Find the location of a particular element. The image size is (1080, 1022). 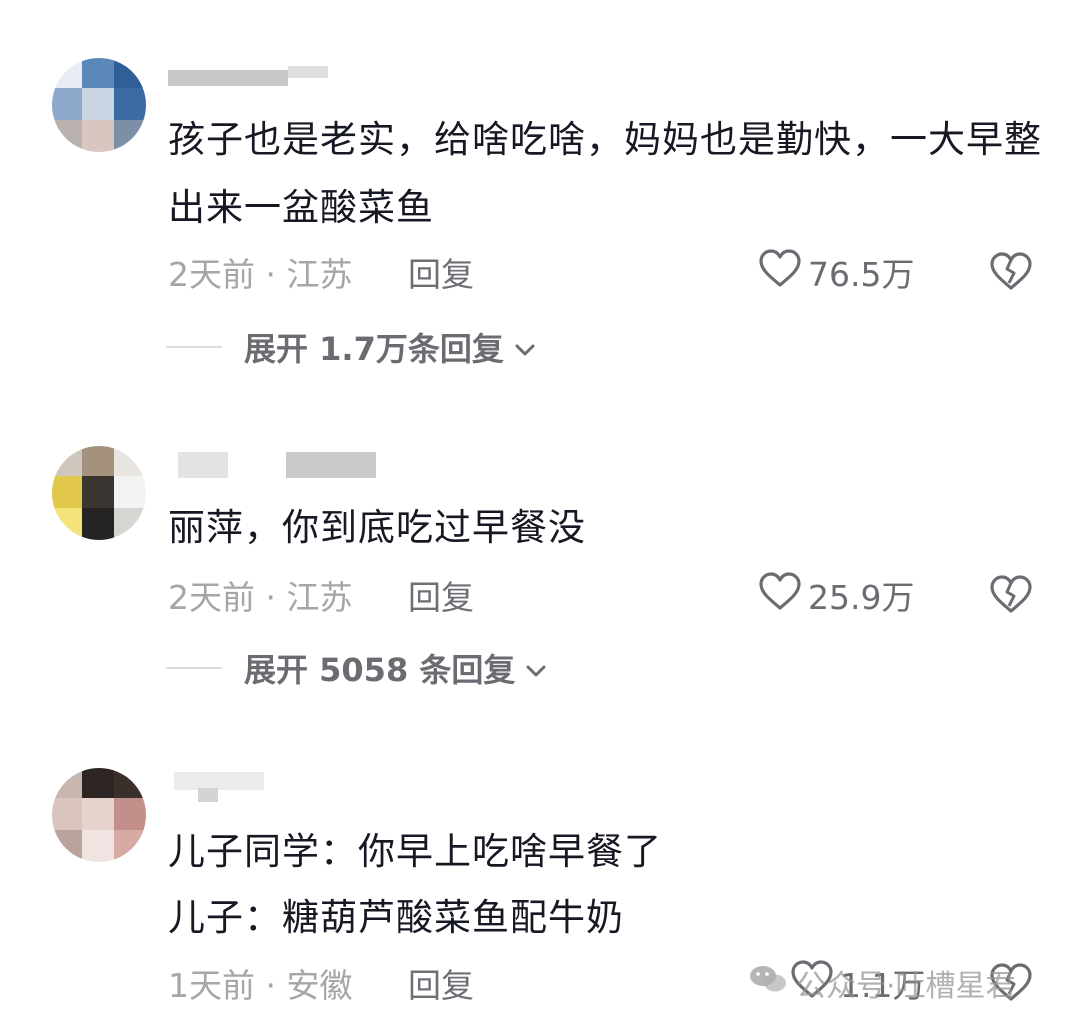

watermark: 公众号·吐槽星君 is located at coordinates (882, 983).